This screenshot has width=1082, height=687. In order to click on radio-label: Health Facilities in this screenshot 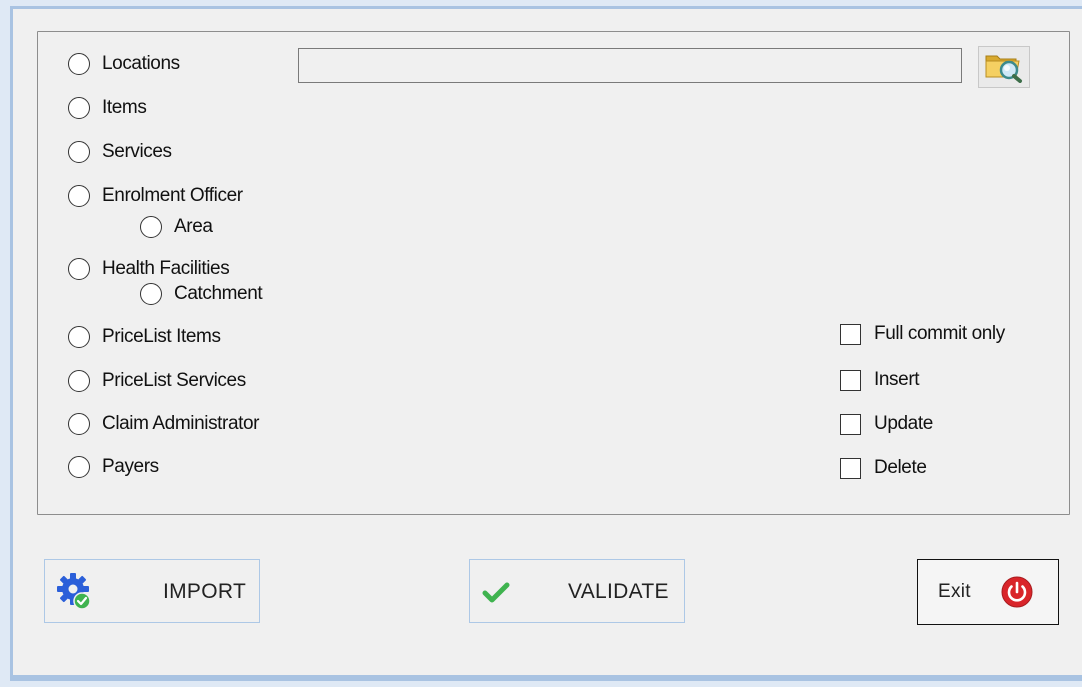, I will do `click(166, 268)`.